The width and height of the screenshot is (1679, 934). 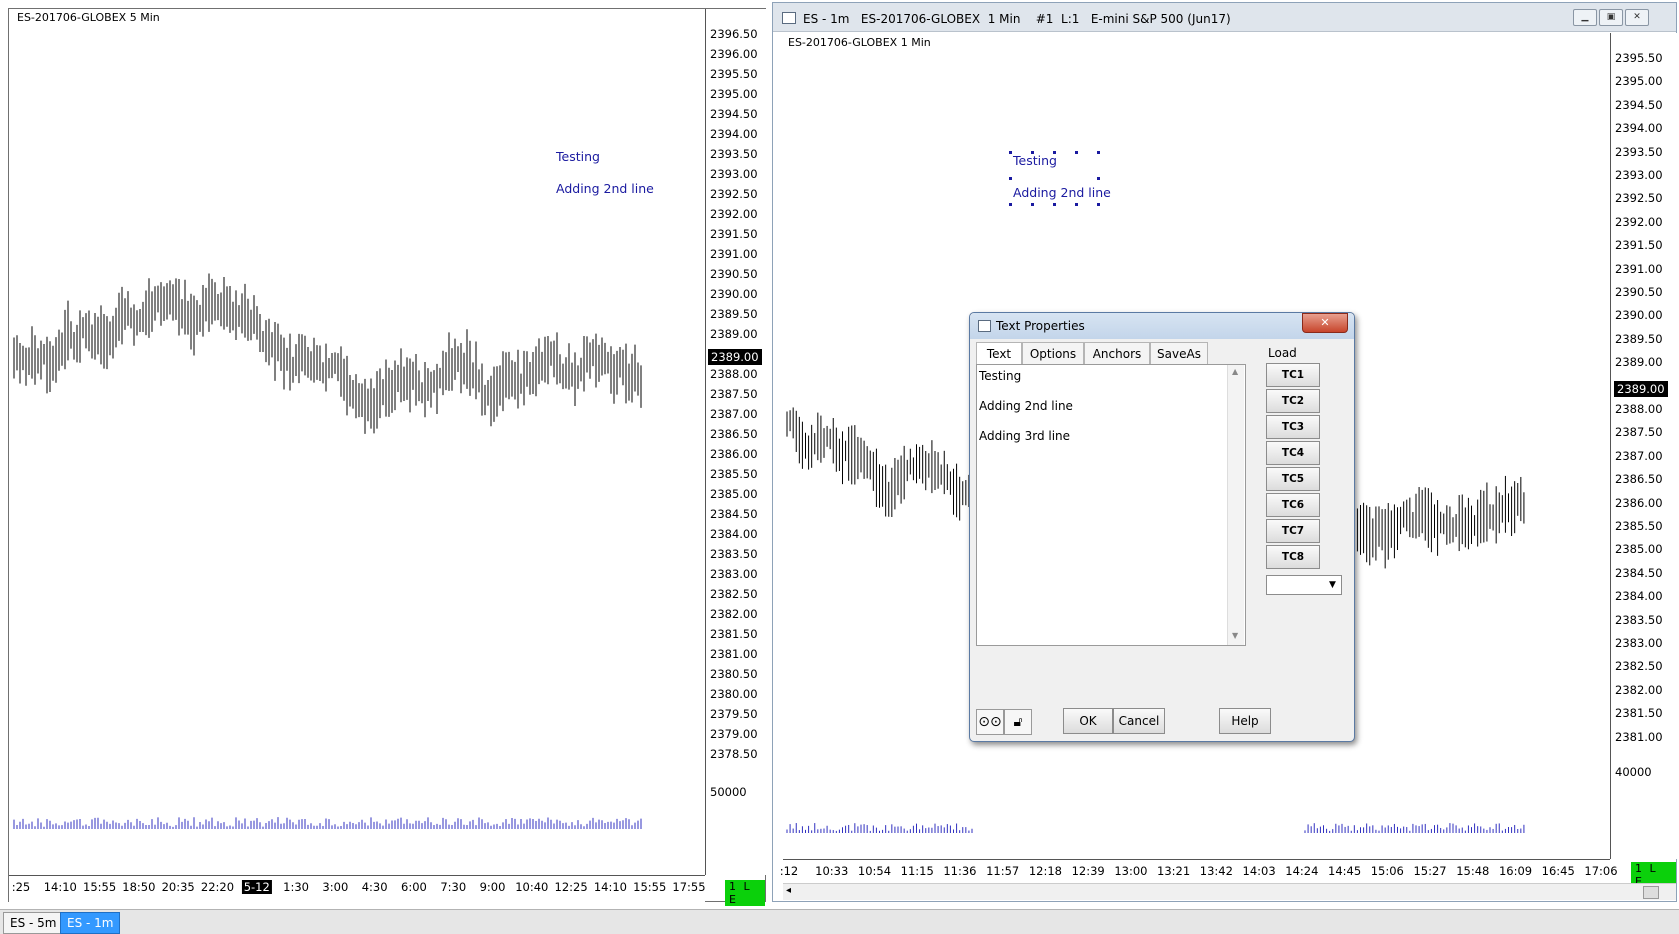 What do you see at coordinates (1088, 871) in the screenshot?
I see `time-tick-label: 12:39` at bounding box center [1088, 871].